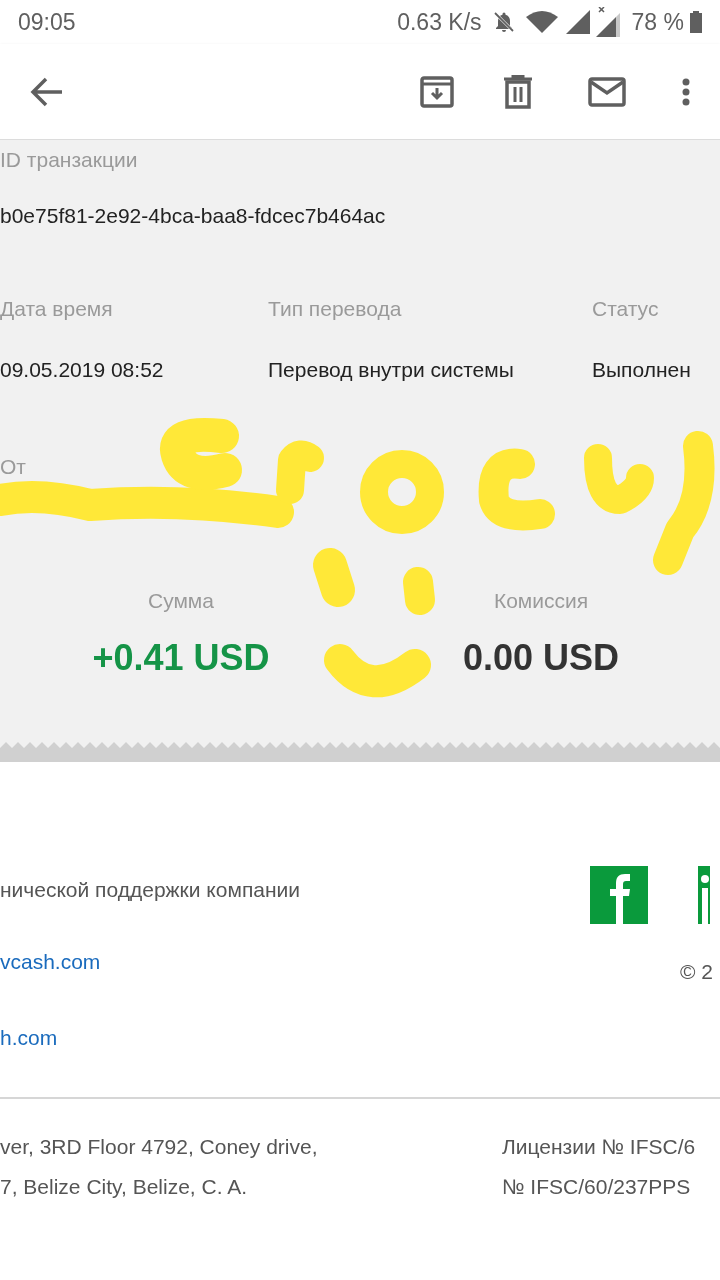  Describe the element at coordinates (518, 91) in the screenshot. I see `delete-icon` at that location.